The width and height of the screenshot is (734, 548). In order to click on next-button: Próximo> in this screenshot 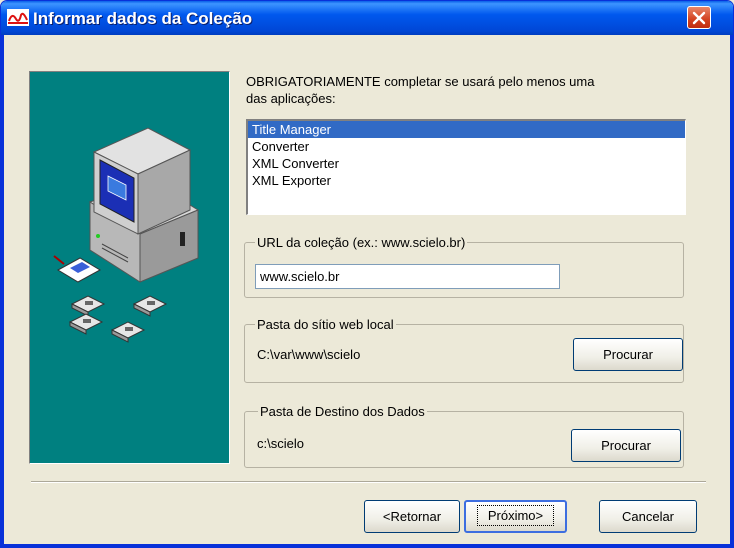, I will do `click(515, 516)`.